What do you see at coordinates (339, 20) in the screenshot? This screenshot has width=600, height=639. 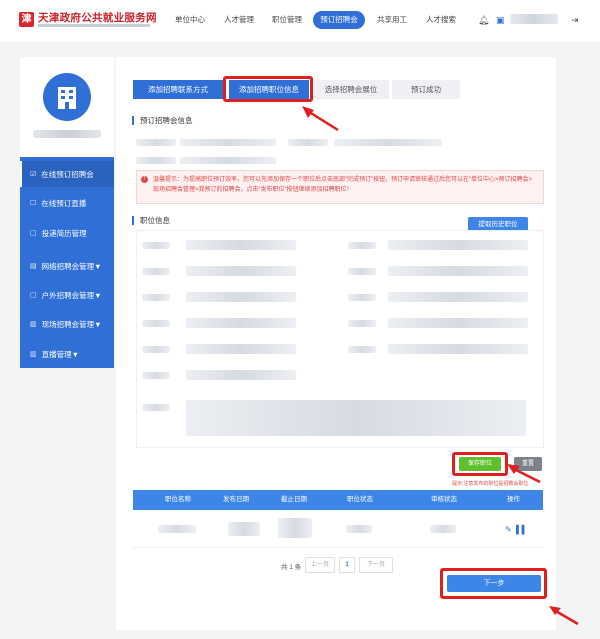 I see `nav-book-job-fair: 预订招聘会` at bounding box center [339, 20].